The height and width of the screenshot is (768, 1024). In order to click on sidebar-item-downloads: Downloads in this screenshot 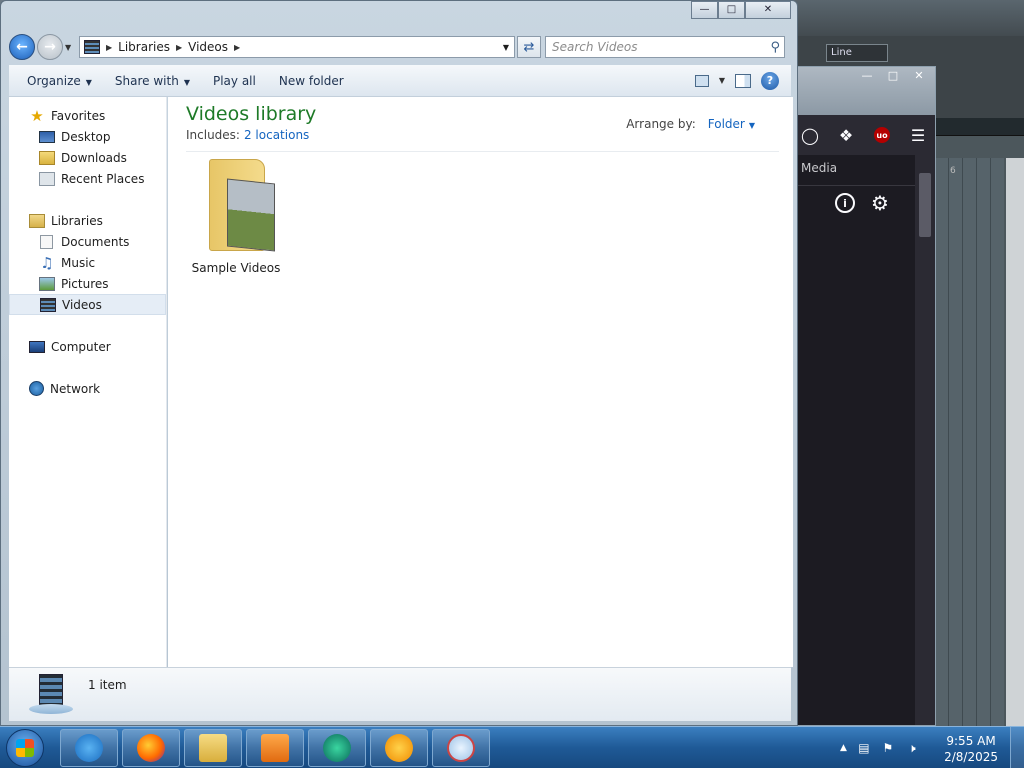, I will do `click(87, 157)`.